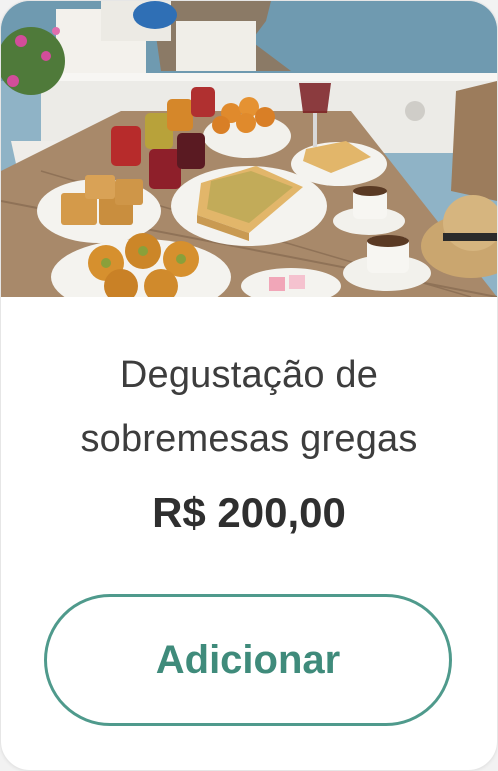  I want to click on add-button-label: Adicionar, so click(248, 659).